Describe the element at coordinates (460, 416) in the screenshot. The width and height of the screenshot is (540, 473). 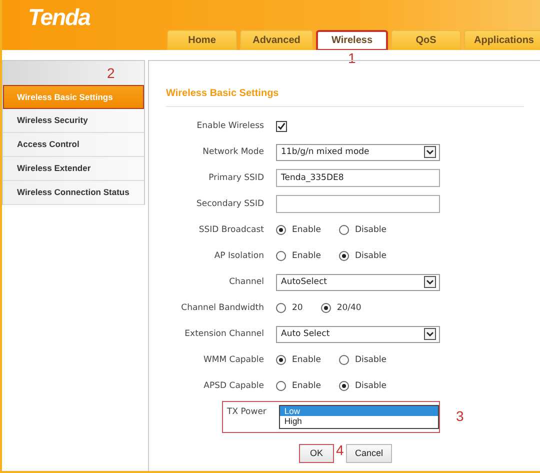
I see `annotation-number: 3` at that location.